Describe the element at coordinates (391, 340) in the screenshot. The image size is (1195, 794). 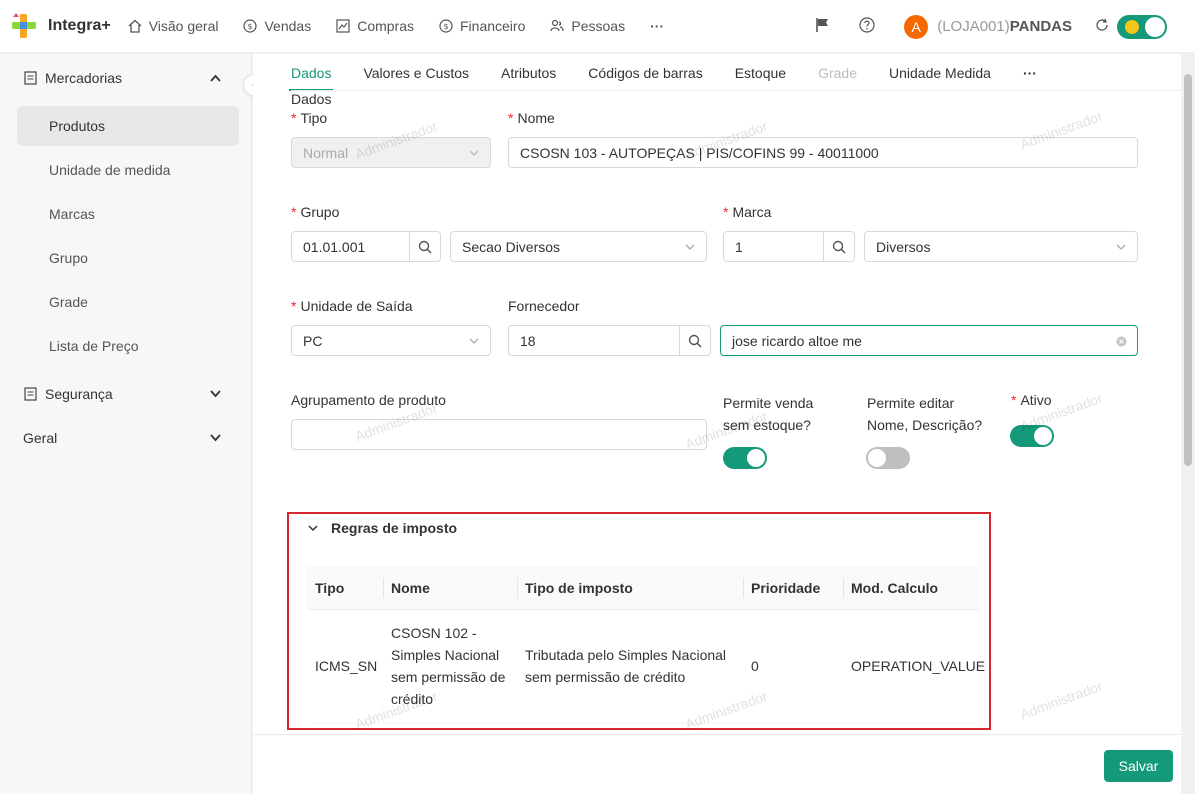
I see `unidade-saida-select: PC` at that location.